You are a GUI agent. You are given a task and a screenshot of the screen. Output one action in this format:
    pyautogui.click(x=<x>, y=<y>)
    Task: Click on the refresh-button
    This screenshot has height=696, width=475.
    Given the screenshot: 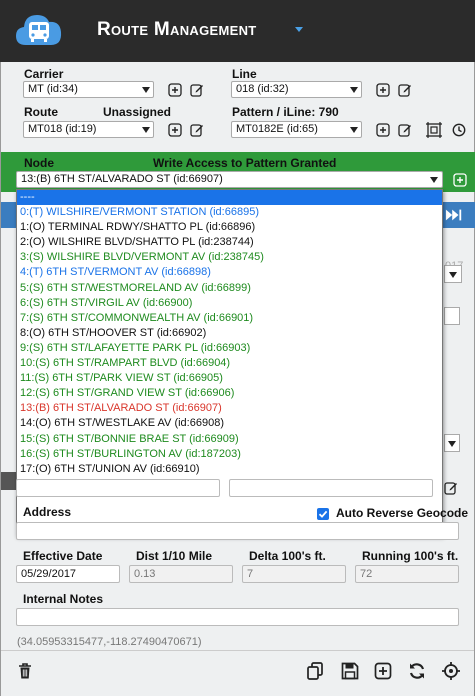 What is the action you would take?
    pyautogui.click(x=417, y=671)
    